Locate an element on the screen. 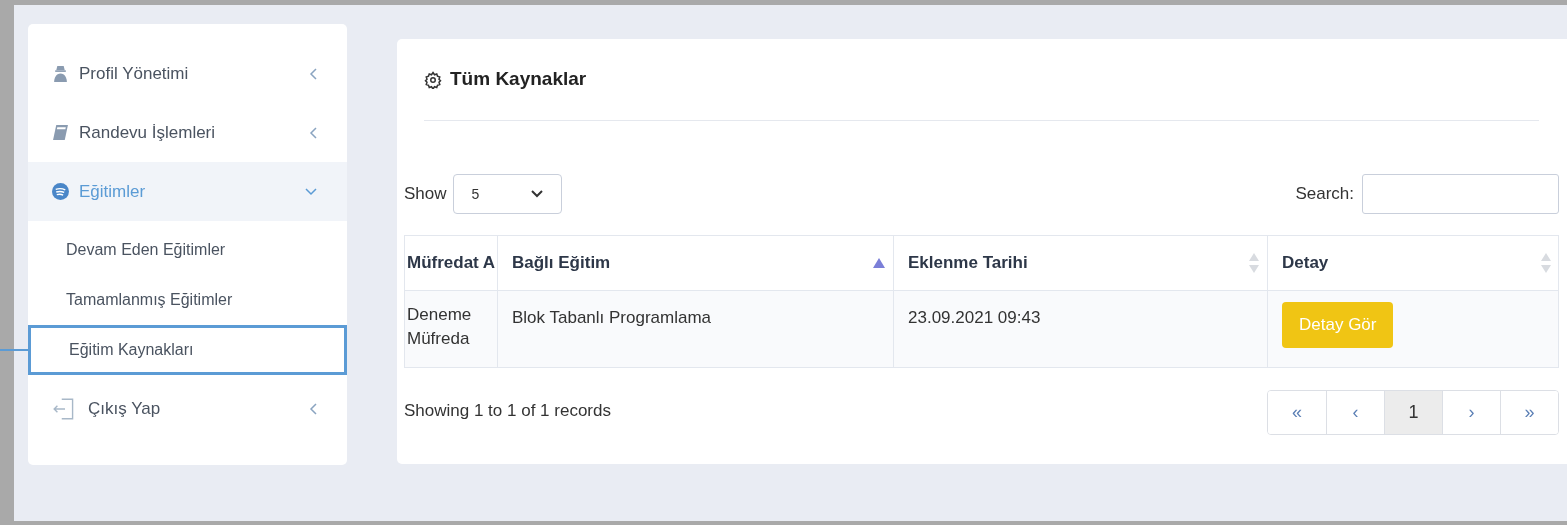 This screenshot has height=525, width=1567. column-header: Müfredat A is located at coordinates (451, 263).